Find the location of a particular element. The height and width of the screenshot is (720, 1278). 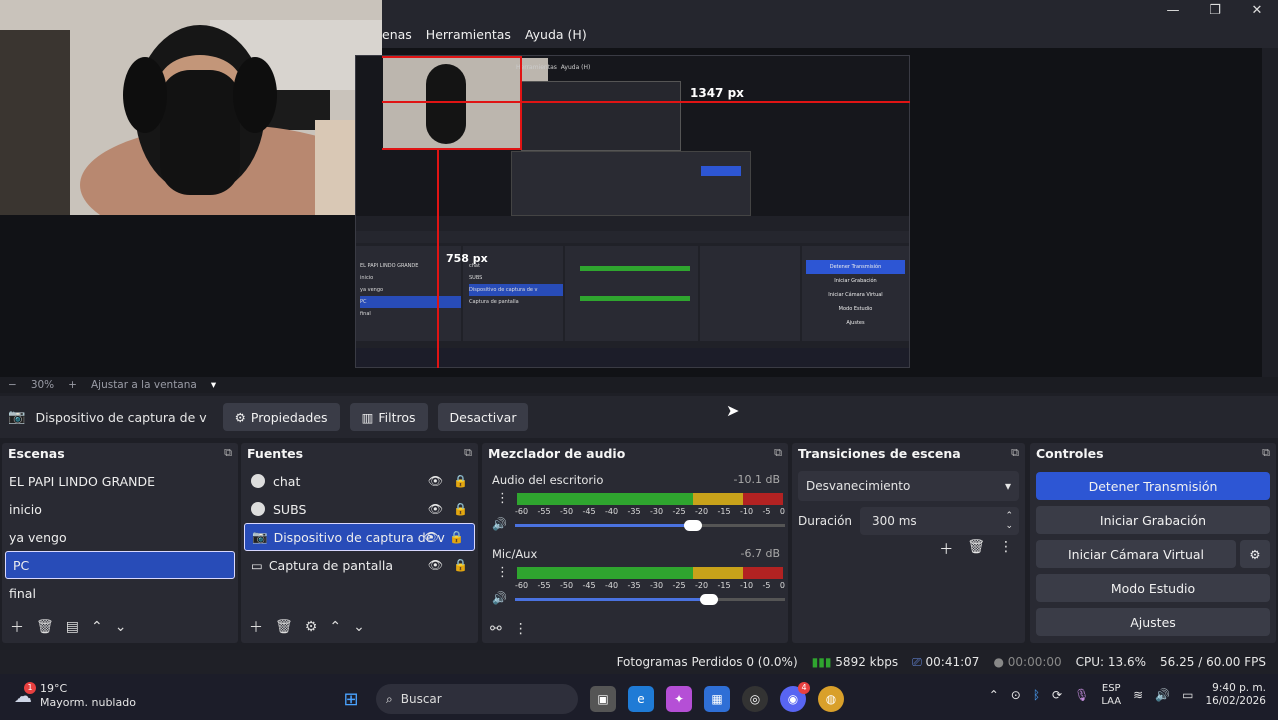

mic-icon: 🎙 is located at coordinates (1081, 695).